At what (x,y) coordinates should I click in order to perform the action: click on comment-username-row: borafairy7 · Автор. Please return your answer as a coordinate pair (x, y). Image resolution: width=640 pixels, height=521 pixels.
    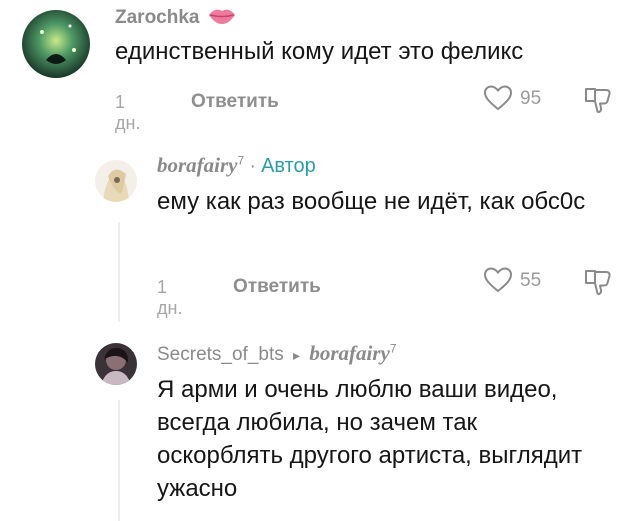
    Looking at the image, I should click on (236, 165).